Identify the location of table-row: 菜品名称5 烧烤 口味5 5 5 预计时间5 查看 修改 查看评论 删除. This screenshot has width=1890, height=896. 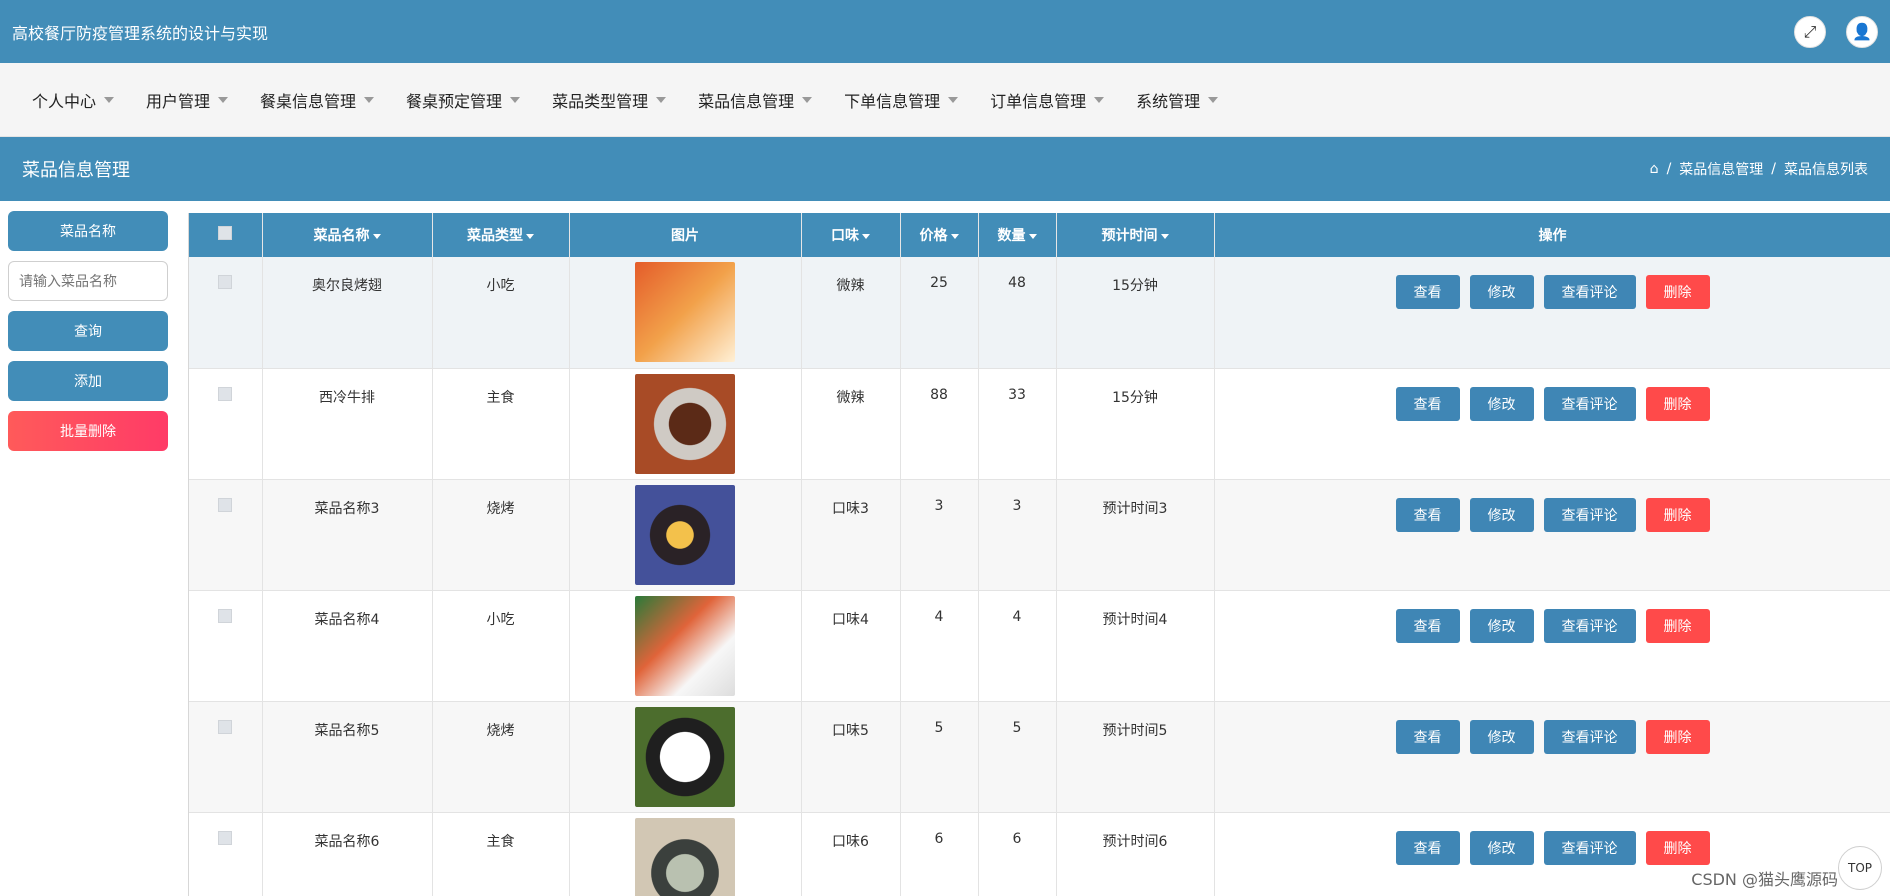
(1039, 757).